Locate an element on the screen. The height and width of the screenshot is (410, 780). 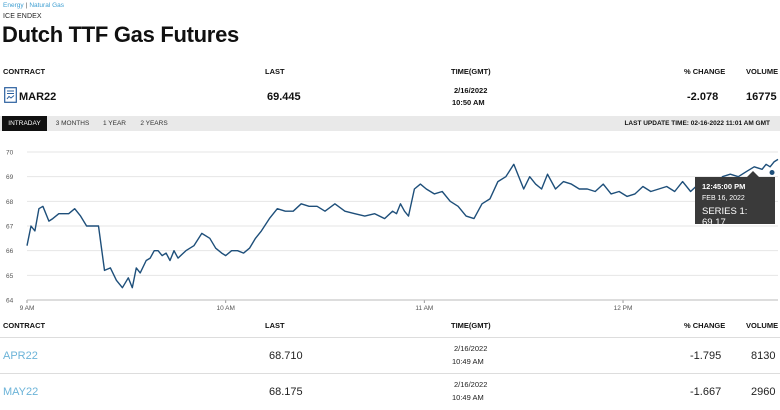
main-last-price: 69.445 is located at coordinates (284, 97).